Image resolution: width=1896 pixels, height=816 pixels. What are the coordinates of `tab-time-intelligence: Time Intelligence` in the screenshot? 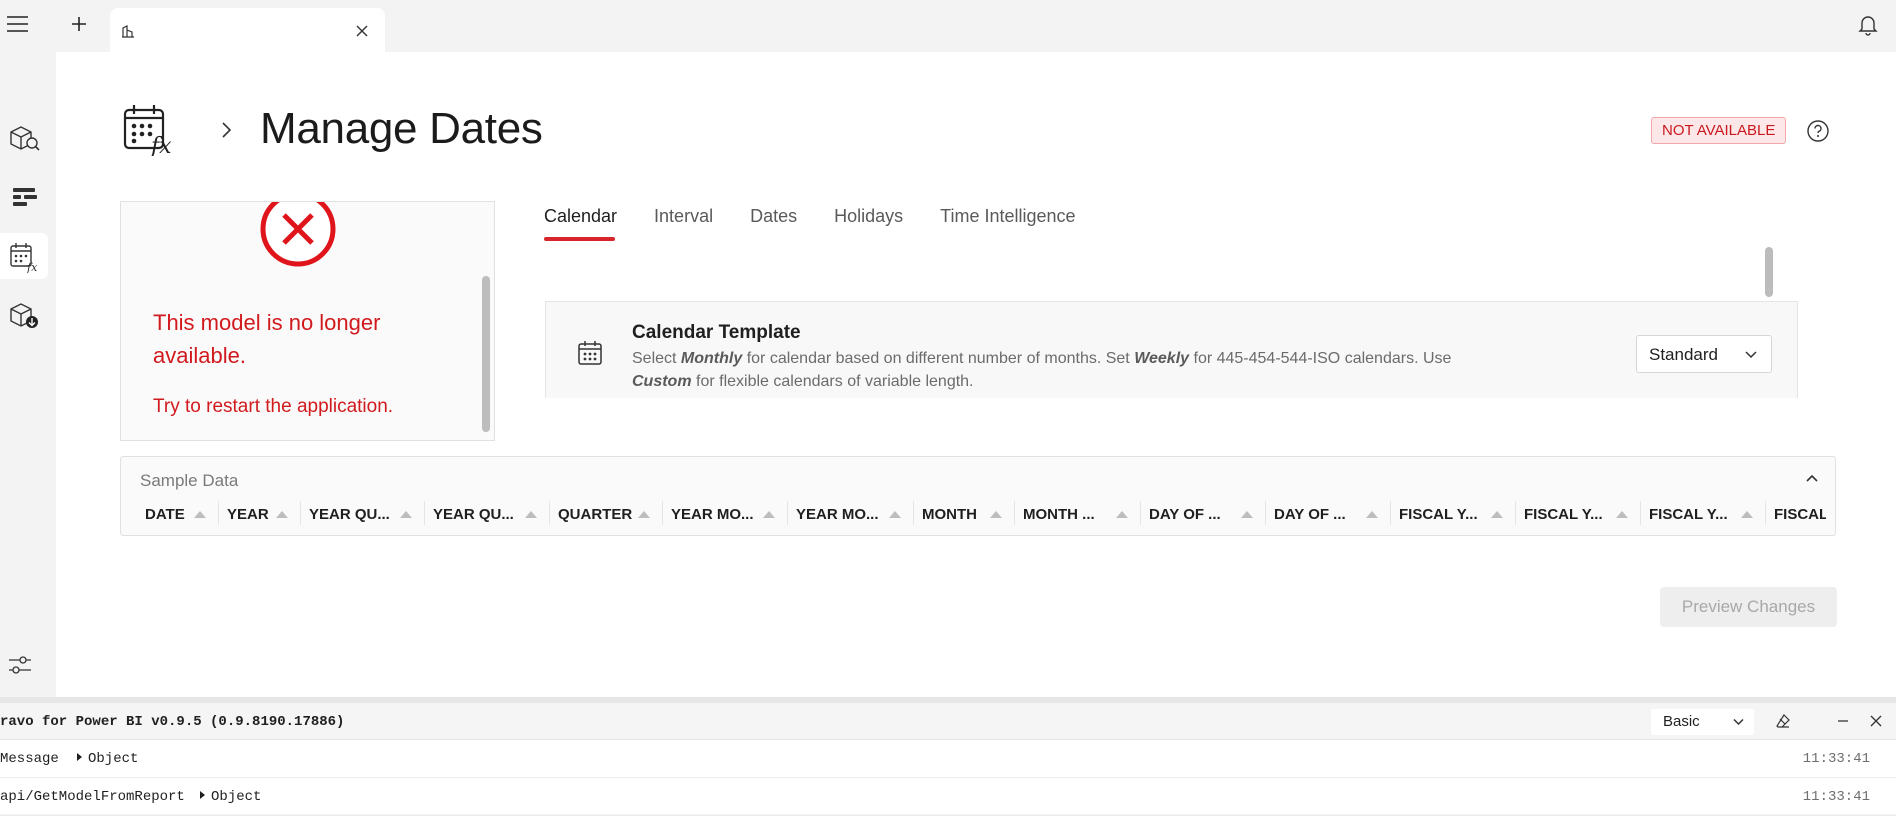 It's located at (1007, 220).